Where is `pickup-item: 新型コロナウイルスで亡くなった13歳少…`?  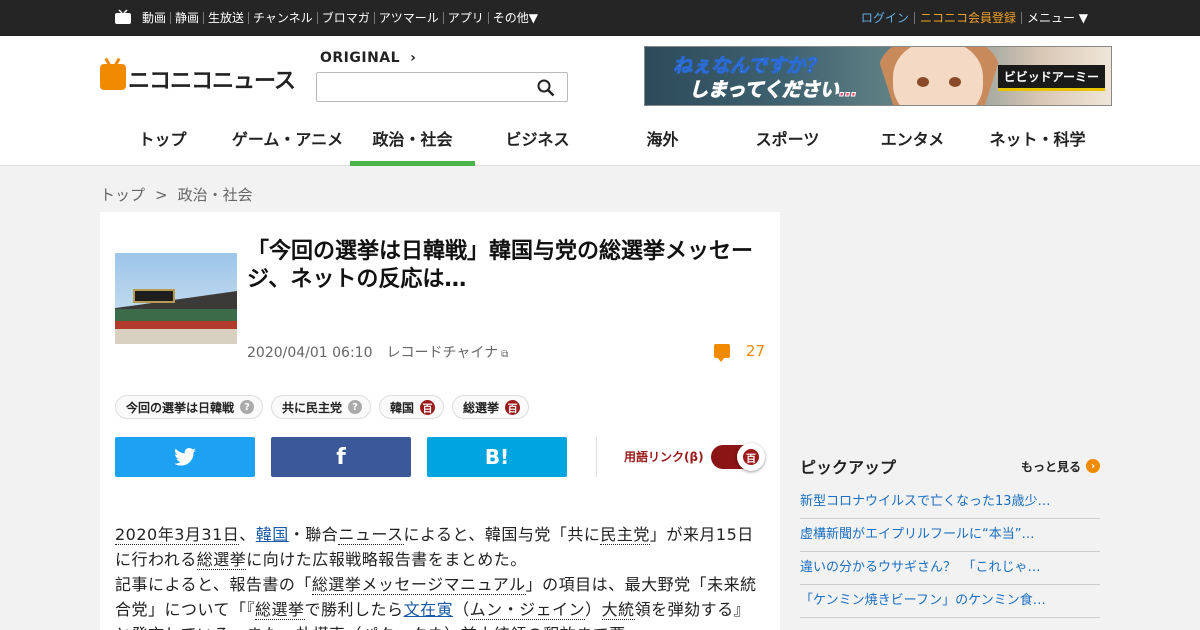
pickup-item: 新型コロナウイルスで亡くなった13歳少… is located at coordinates (950, 502).